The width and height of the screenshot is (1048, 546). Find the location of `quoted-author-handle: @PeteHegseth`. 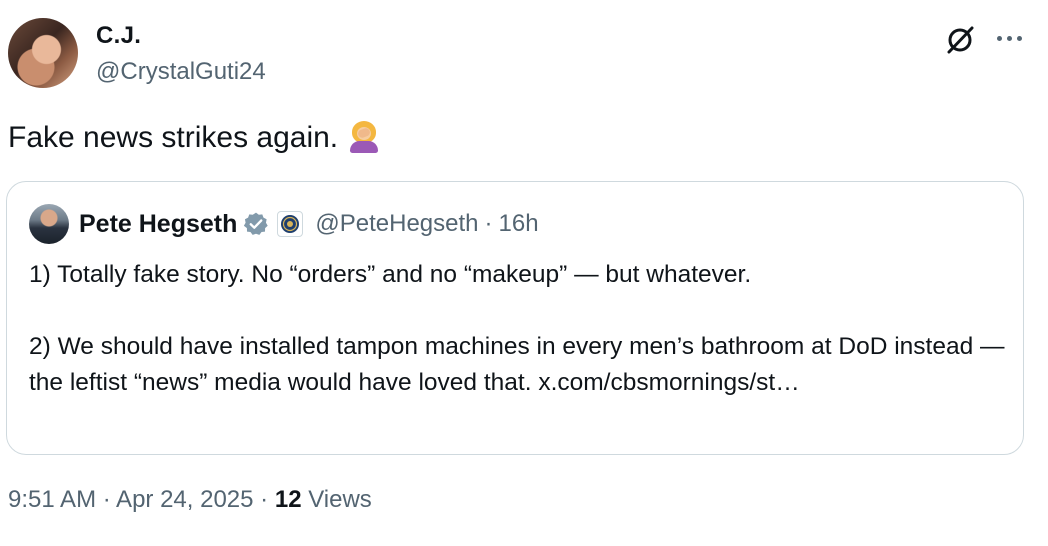

quoted-author-handle: @PeteHegseth is located at coordinates (396, 224).